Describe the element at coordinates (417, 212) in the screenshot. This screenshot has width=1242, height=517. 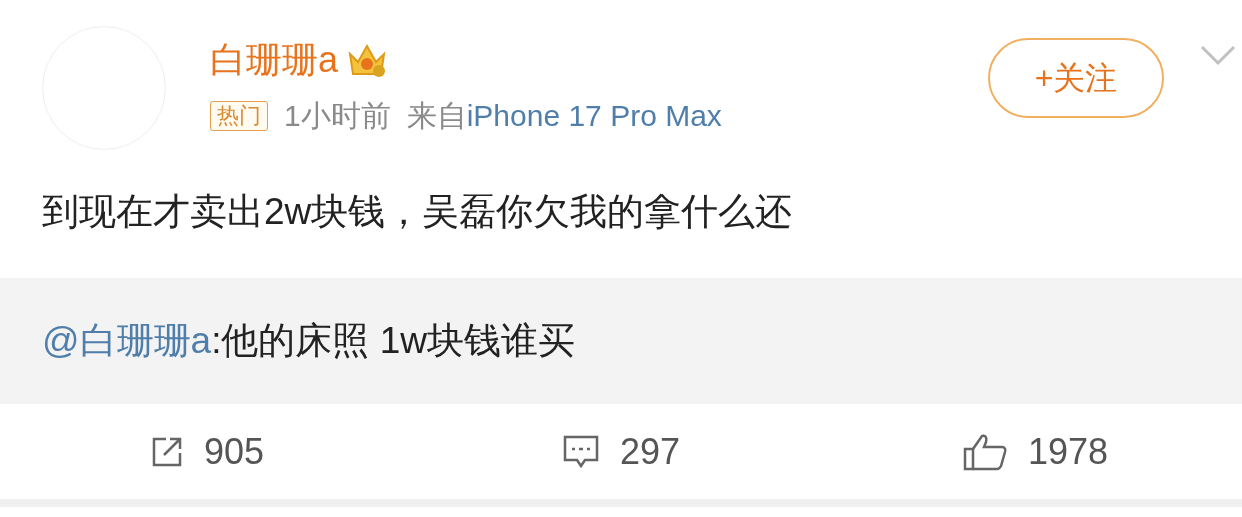
I see `post-text: 到现在才卖出2w块钱，吴磊你欠我的拿什么还` at that location.